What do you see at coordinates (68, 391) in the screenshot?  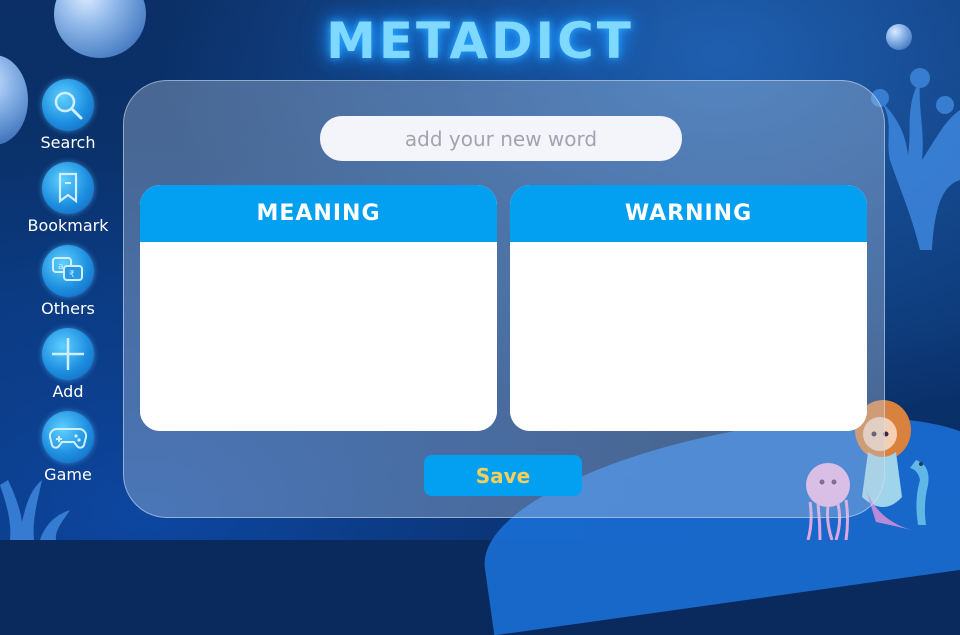 I see `nav-label: Add` at bounding box center [68, 391].